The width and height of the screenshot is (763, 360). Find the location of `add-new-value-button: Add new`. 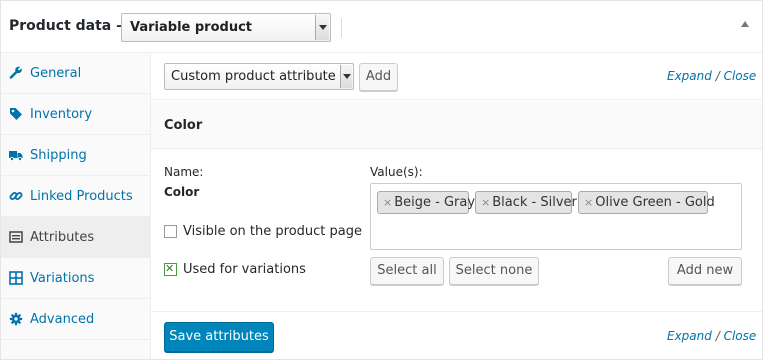

add-new-value-button: Add new is located at coordinates (705, 271).